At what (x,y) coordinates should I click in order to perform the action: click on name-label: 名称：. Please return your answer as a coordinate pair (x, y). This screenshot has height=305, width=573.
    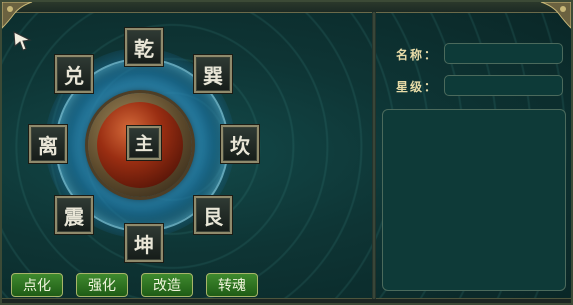
    Looking at the image, I should click on (417, 55).